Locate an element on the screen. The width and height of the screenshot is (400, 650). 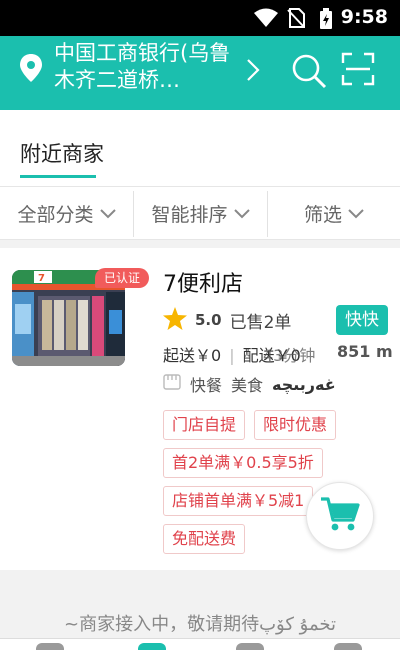
filter-screen: 筛选 is located at coordinates (334, 213).